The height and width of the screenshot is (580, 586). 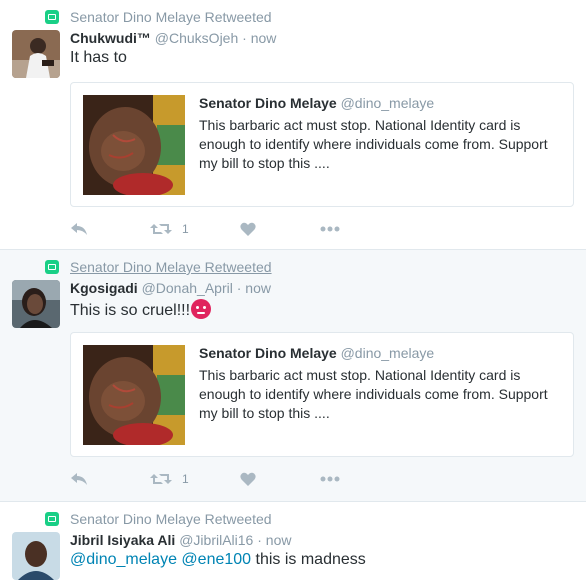 What do you see at coordinates (110, 38) in the screenshot?
I see `author-name: Chukwudi™` at bounding box center [110, 38].